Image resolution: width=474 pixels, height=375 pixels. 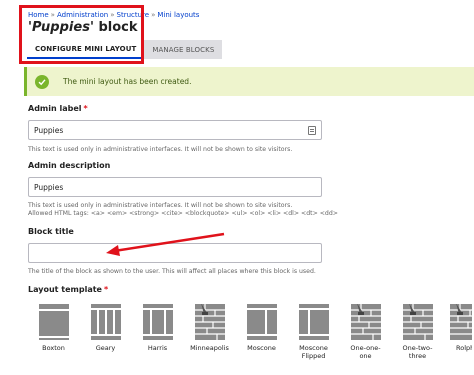 I want to click on one-two-three-layout-icon, so click(x=417, y=322).